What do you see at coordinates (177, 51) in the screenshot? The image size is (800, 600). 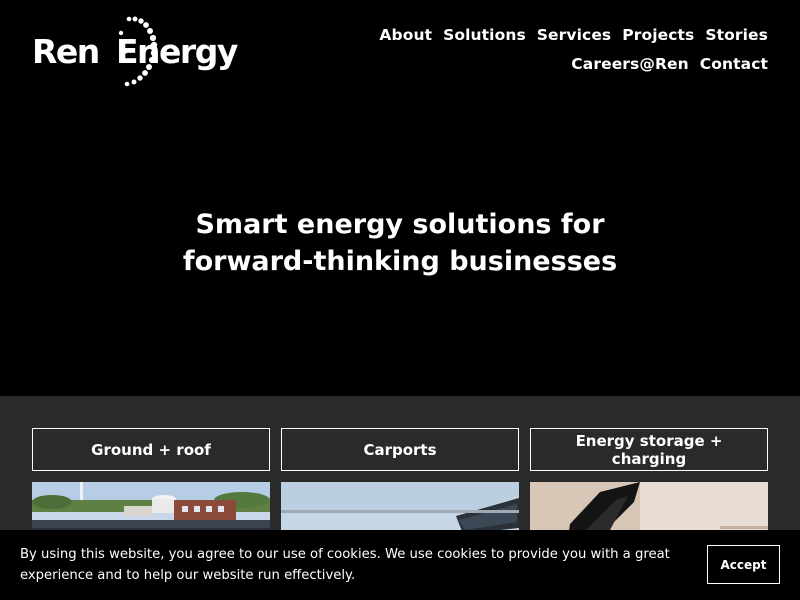 I see `logo-text-energy: Energy` at bounding box center [177, 51].